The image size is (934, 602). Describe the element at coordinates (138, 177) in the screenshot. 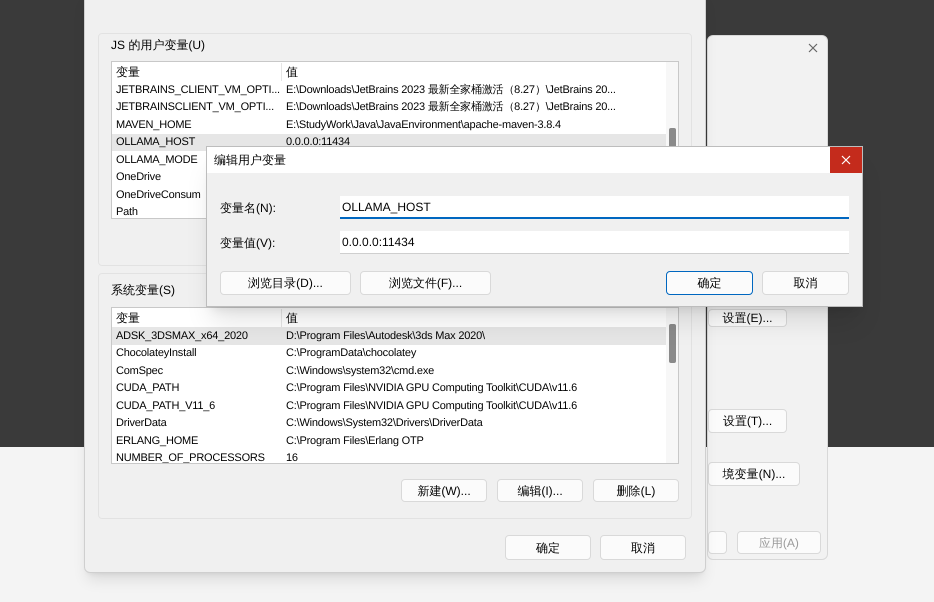

I see `variable-name: OneDrive` at that location.